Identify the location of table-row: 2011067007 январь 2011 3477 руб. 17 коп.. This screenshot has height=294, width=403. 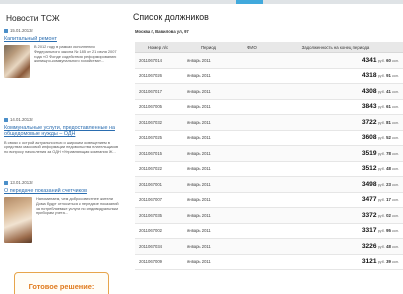
(269, 200).